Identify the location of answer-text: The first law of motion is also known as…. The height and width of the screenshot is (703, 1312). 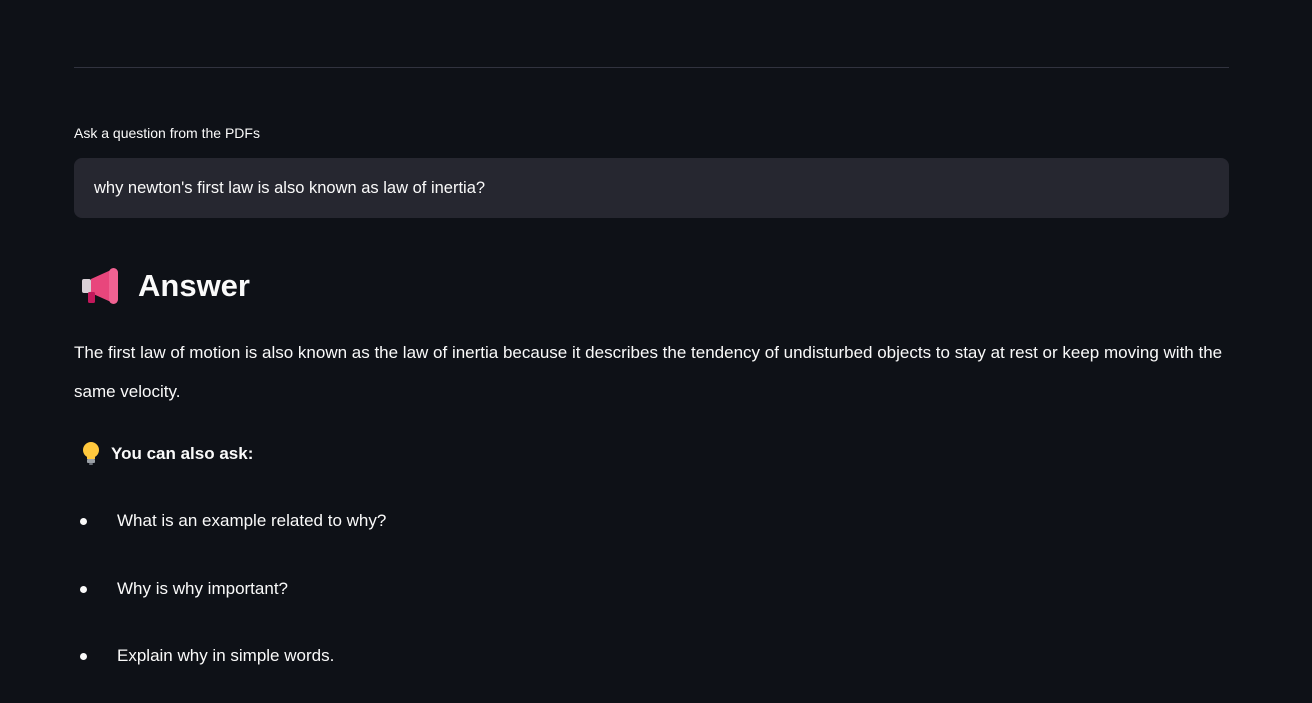
(648, 372).